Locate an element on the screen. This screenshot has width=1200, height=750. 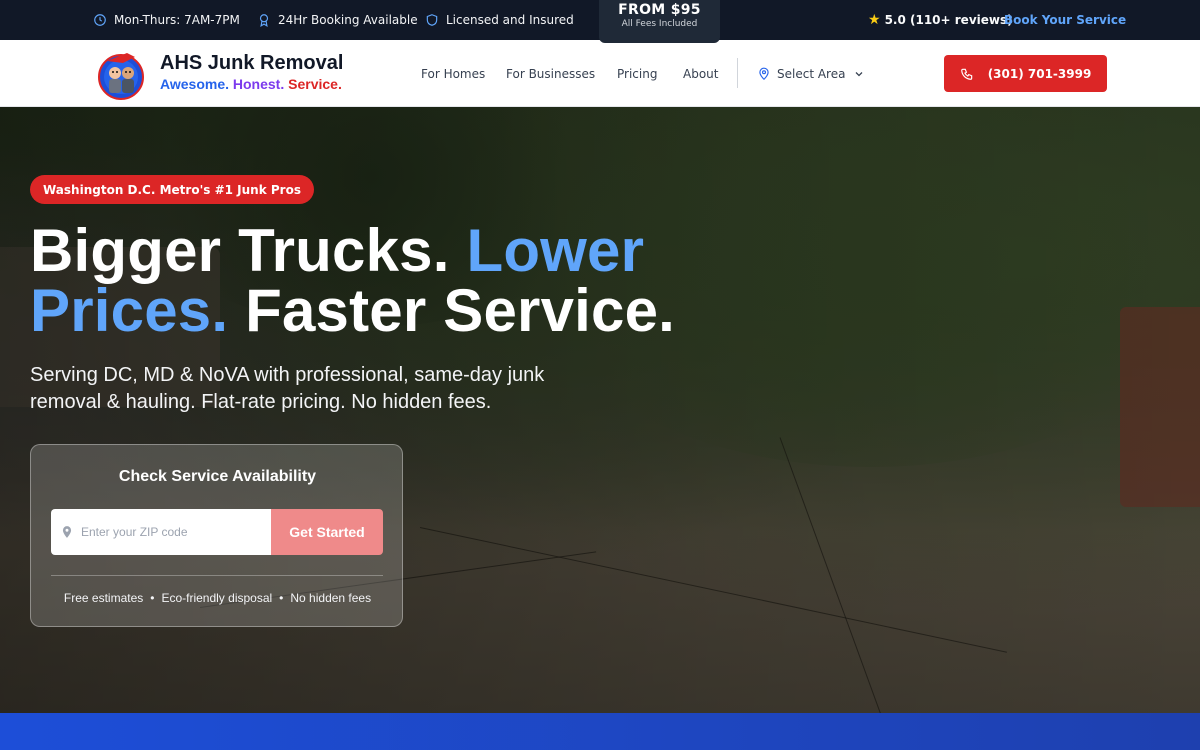
nav-divider is located at coordinates (737, 73).